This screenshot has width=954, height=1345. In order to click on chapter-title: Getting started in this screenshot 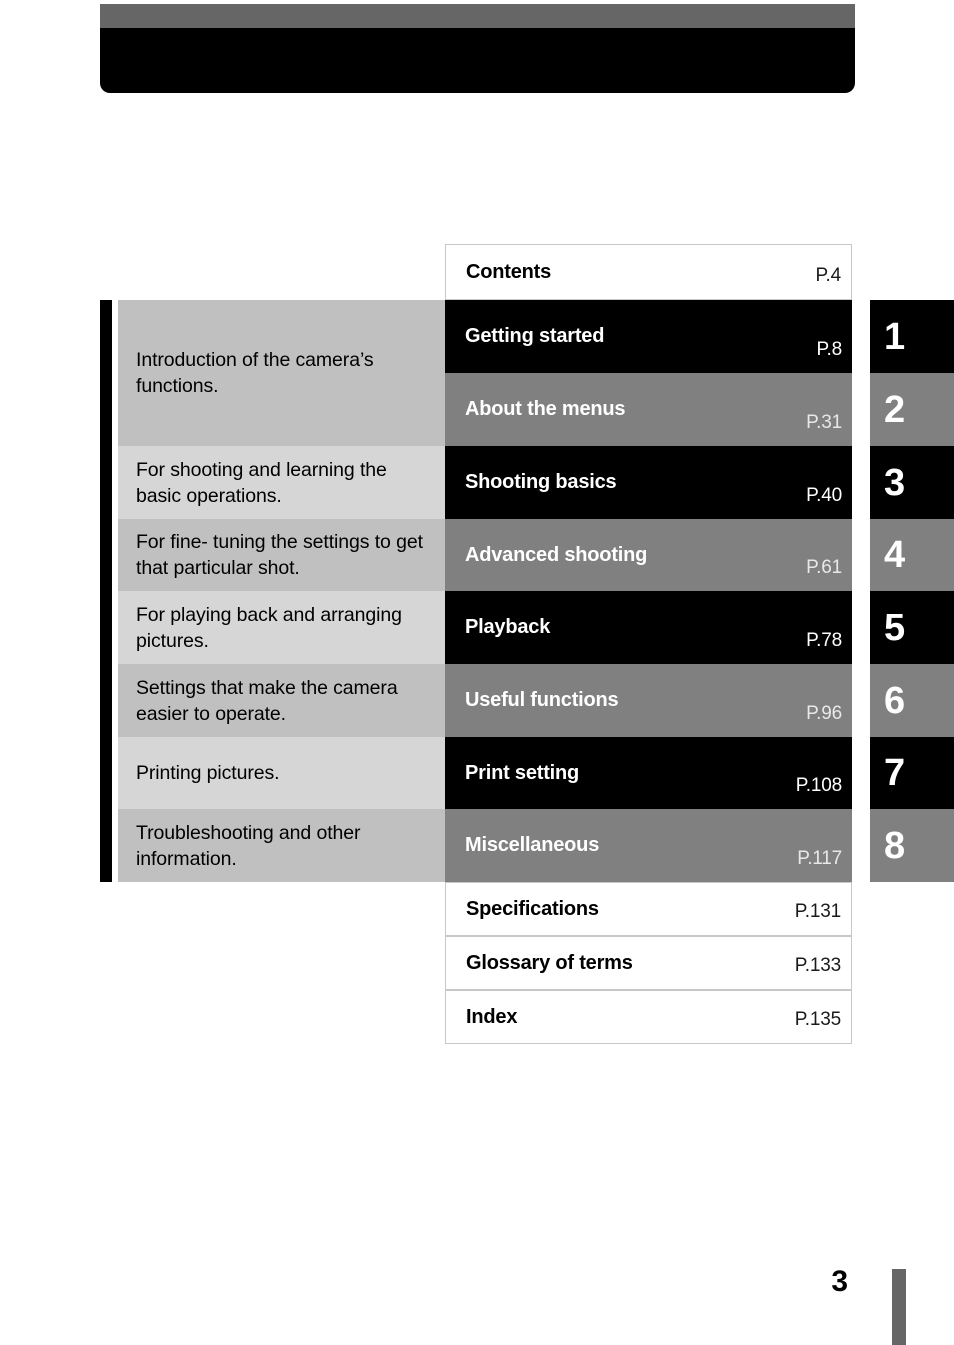, I will do `click(535, 336)`.